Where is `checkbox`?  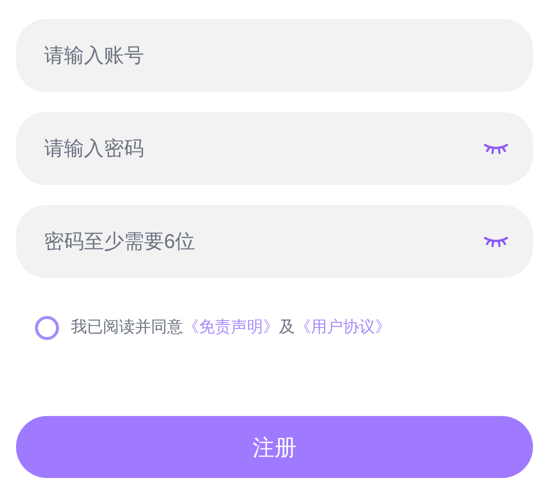
checkbox is located at coordinates (47, 328).